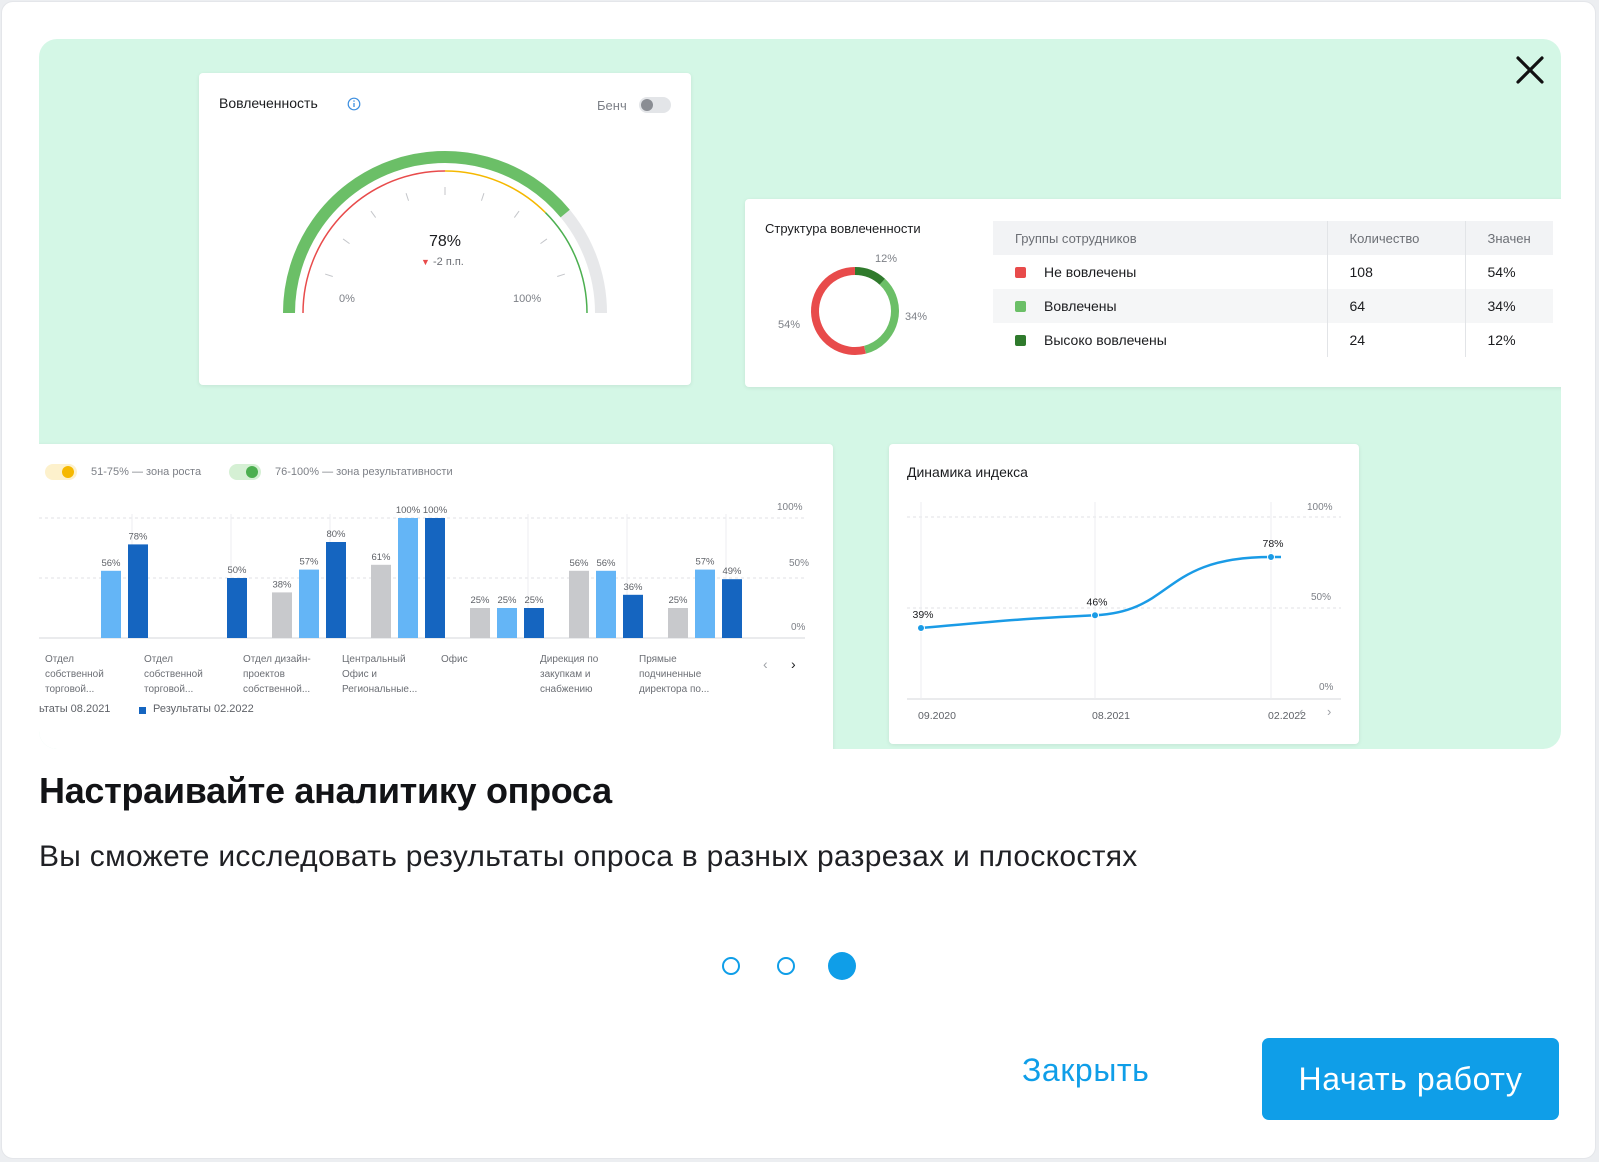 This screenshot has height=1162, width=1599. Describe the element at coordinates (802, 967) in the screenshot. I see `pager-dots` at that location.